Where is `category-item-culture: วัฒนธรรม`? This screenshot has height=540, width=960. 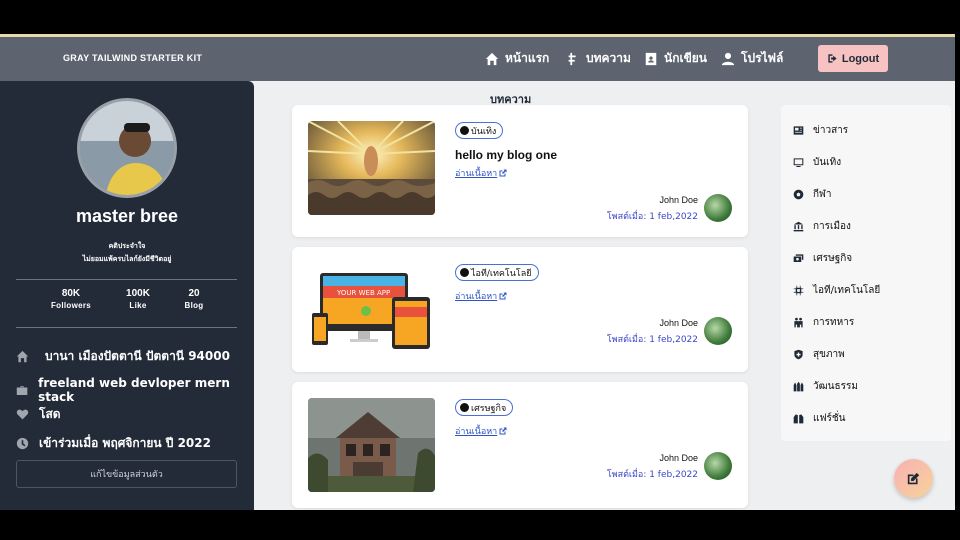 category-item-culture: วัฒนธรรม is located at coordinates (825, 386).